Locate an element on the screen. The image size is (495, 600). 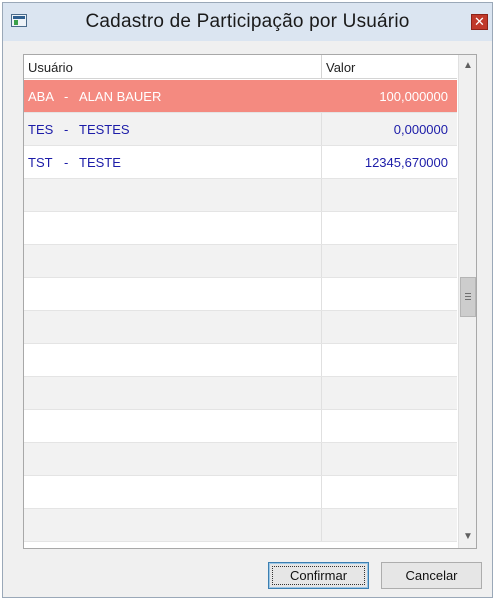
participation-value: 0,000000 is located at coordinates (420, 129).